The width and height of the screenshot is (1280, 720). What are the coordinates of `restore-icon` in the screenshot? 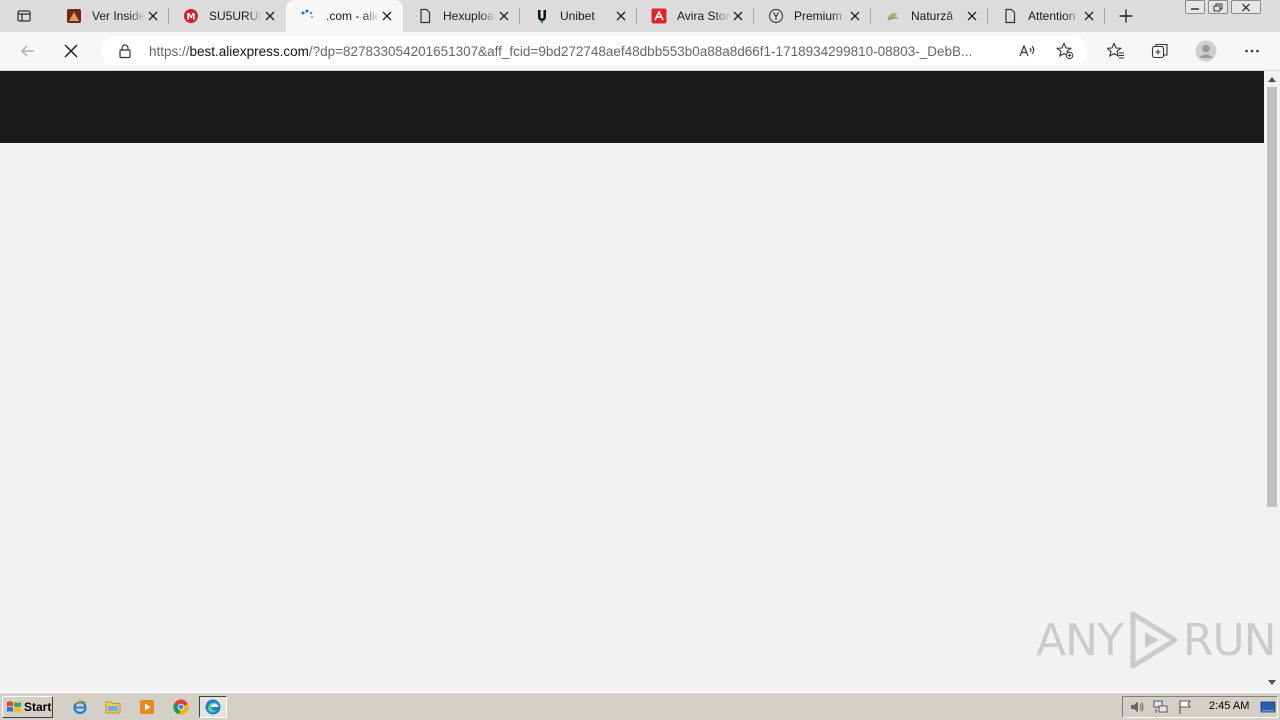 It's located at (1218, 7).